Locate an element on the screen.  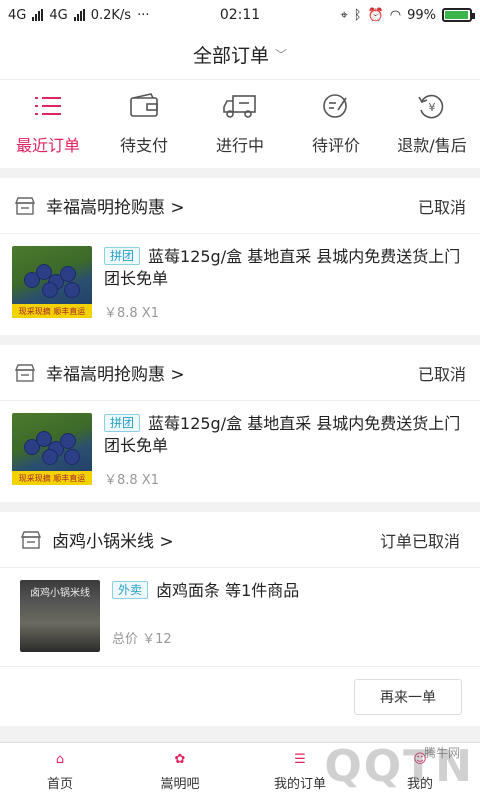
refund-icon: ¥ is located at coordinates (432, 106).